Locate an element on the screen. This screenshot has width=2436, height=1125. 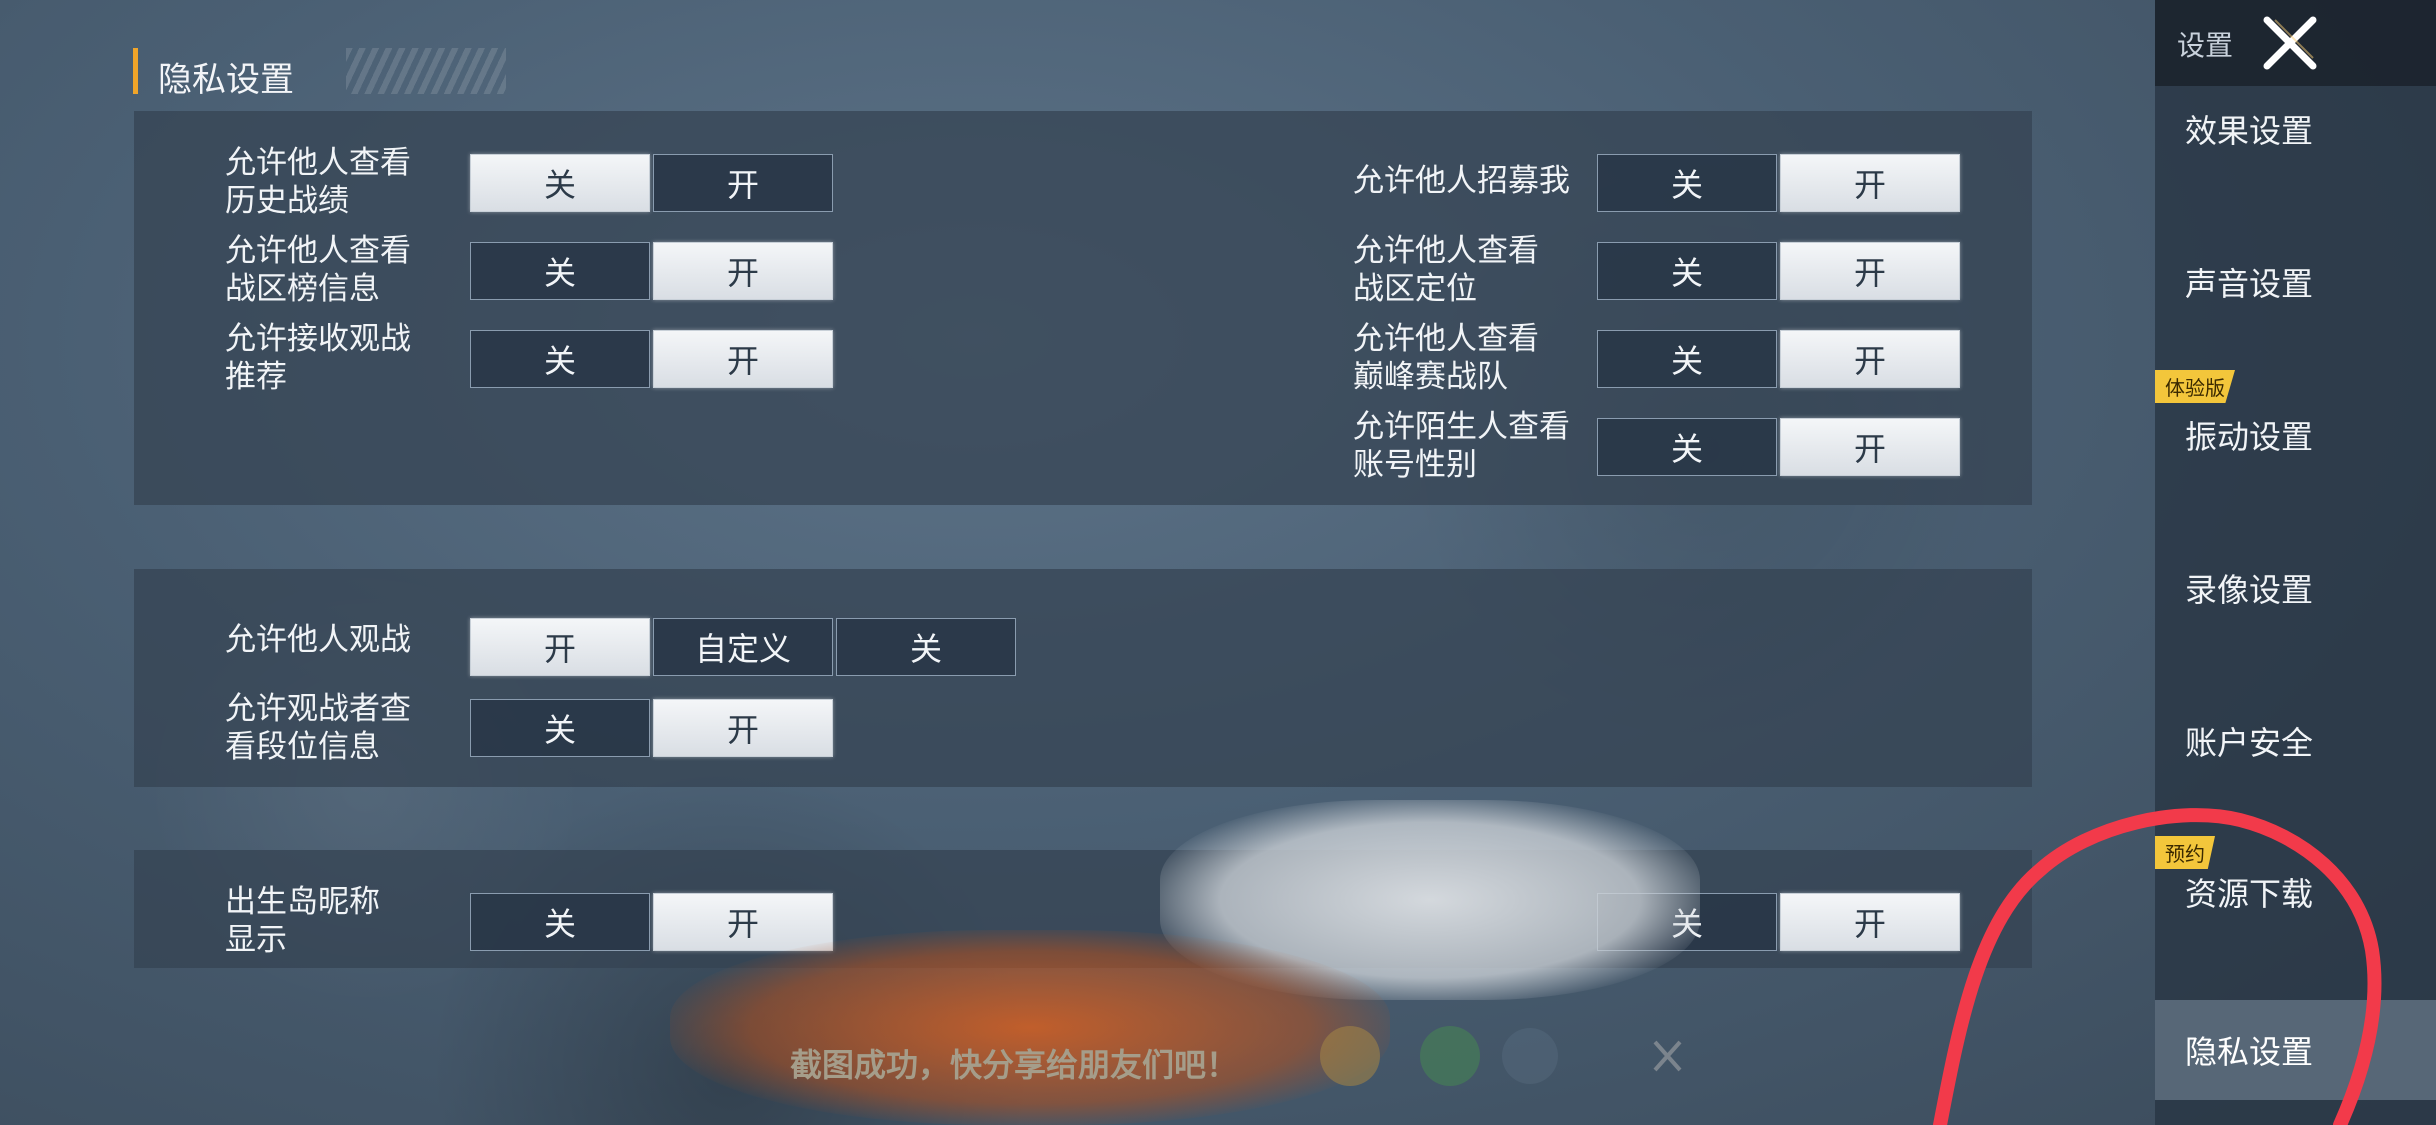
toggle-peak-team: 关 开 is located at coordinates (1780, 360).